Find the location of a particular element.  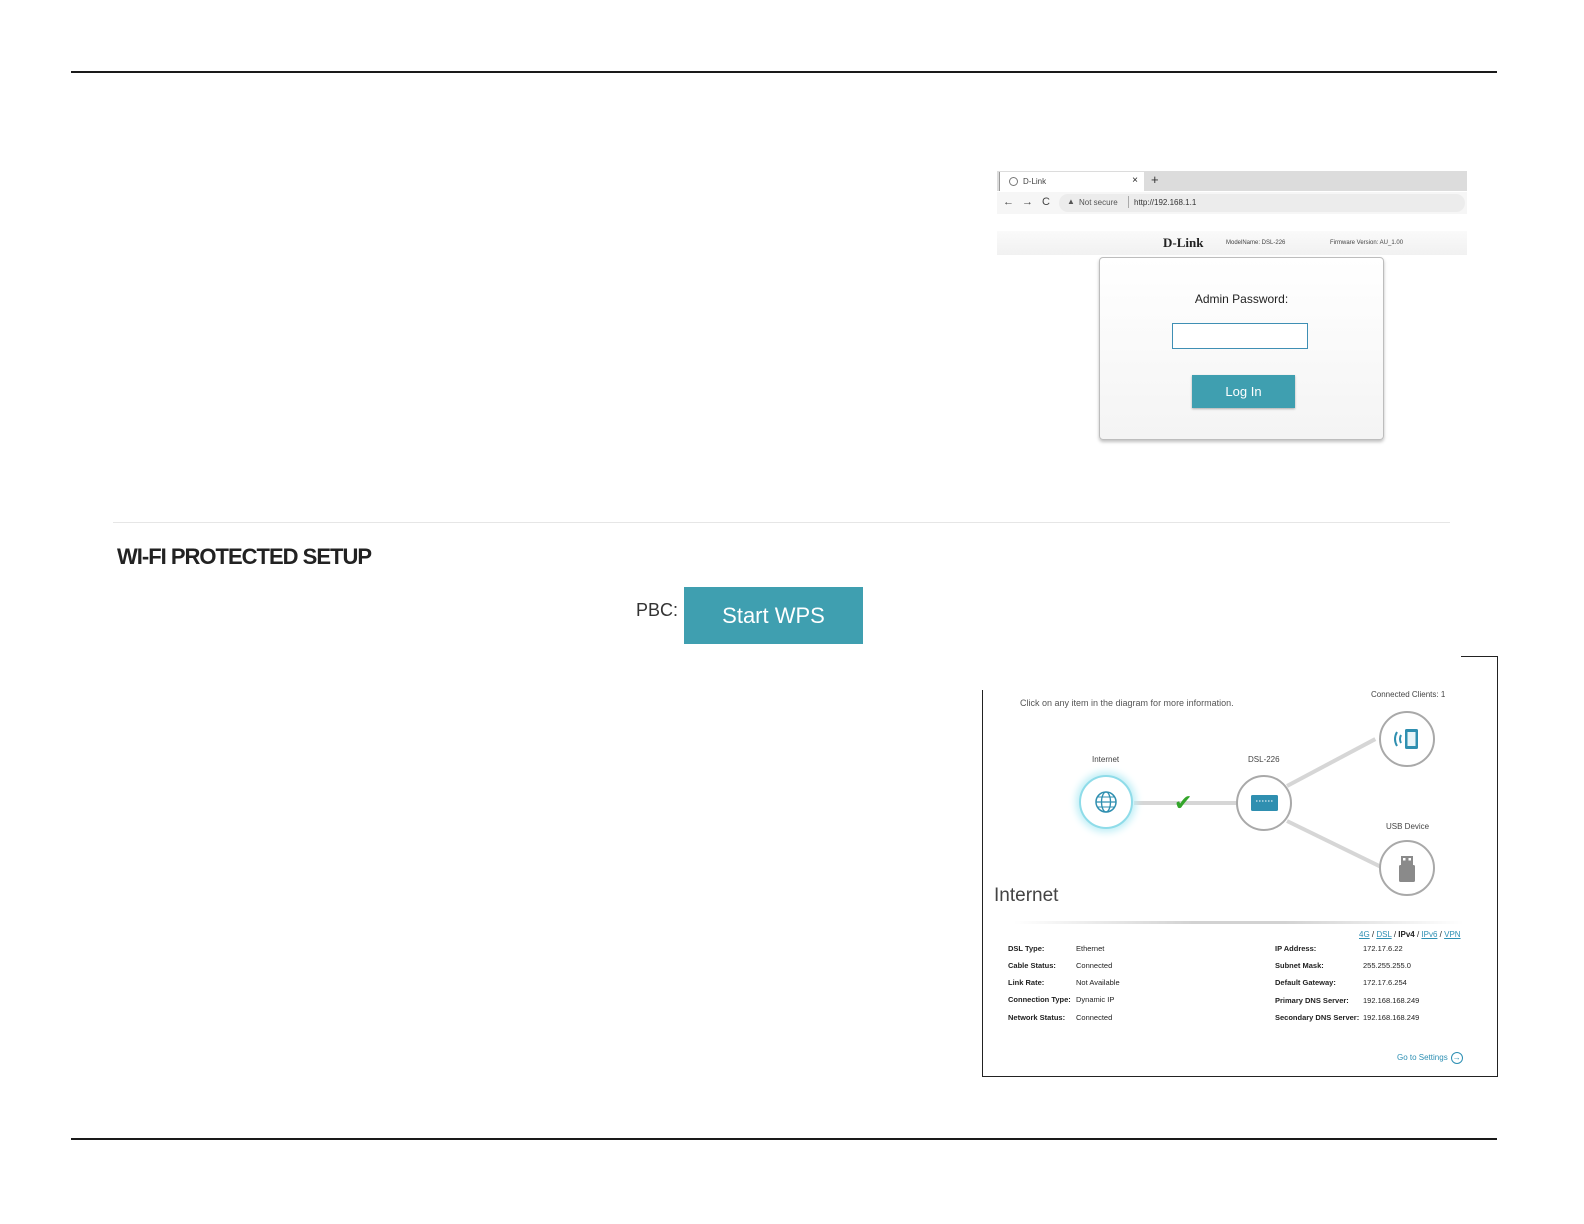

detail-key: Network Status: is located at coordinates (1037, 1017).